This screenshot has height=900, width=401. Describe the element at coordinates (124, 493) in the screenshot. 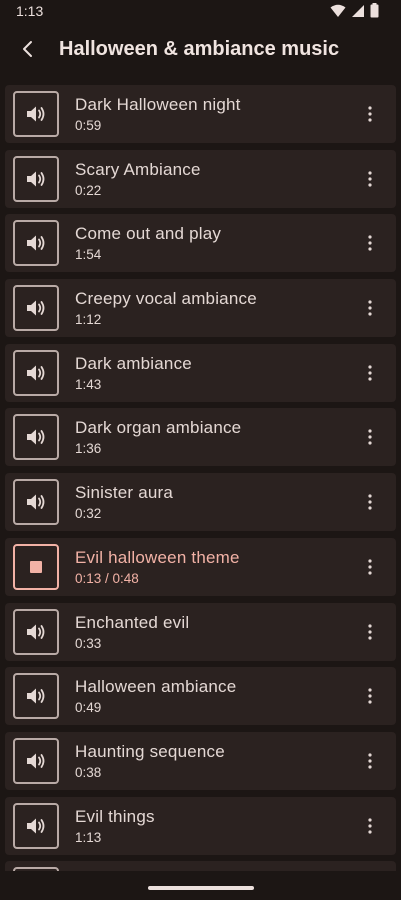

I see `track-title: Sinister aura` at that location.